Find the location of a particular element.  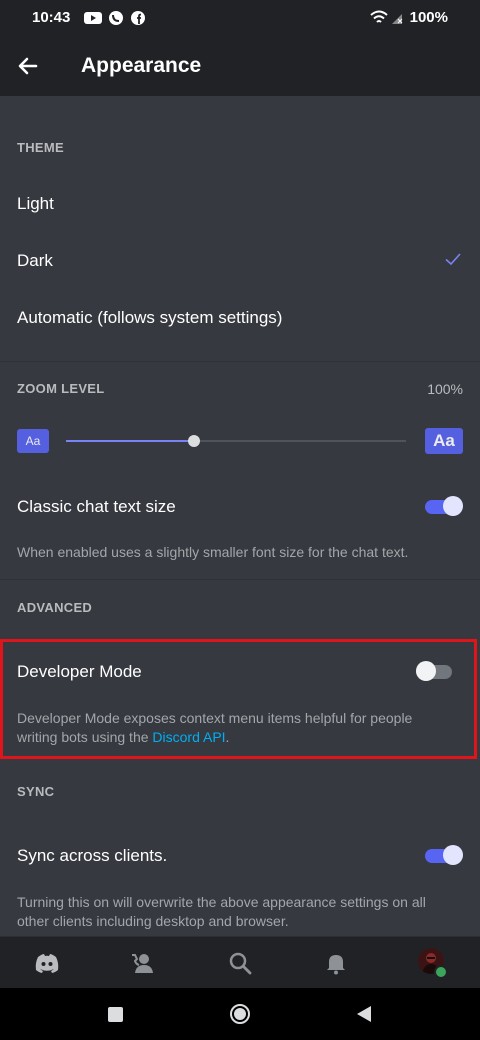

zoom-slider is located at coordinates (236, 441).